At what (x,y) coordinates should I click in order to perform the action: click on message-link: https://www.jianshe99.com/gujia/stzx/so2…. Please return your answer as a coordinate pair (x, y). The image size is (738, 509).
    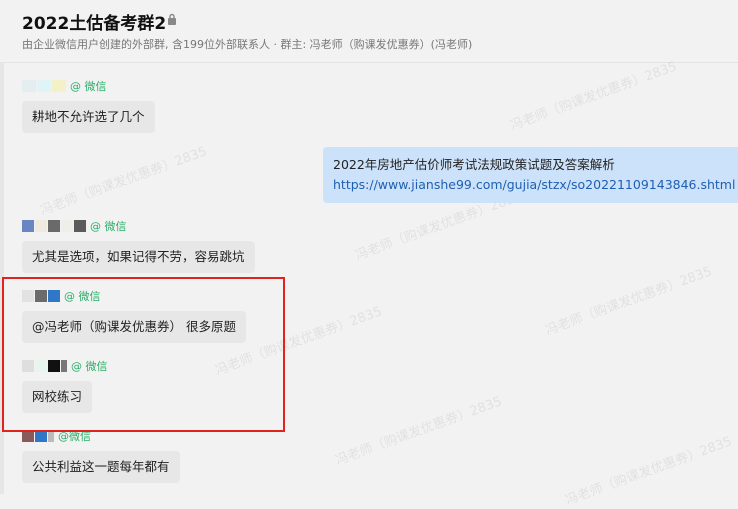
    Looking at the image, I should click on (535, 185).